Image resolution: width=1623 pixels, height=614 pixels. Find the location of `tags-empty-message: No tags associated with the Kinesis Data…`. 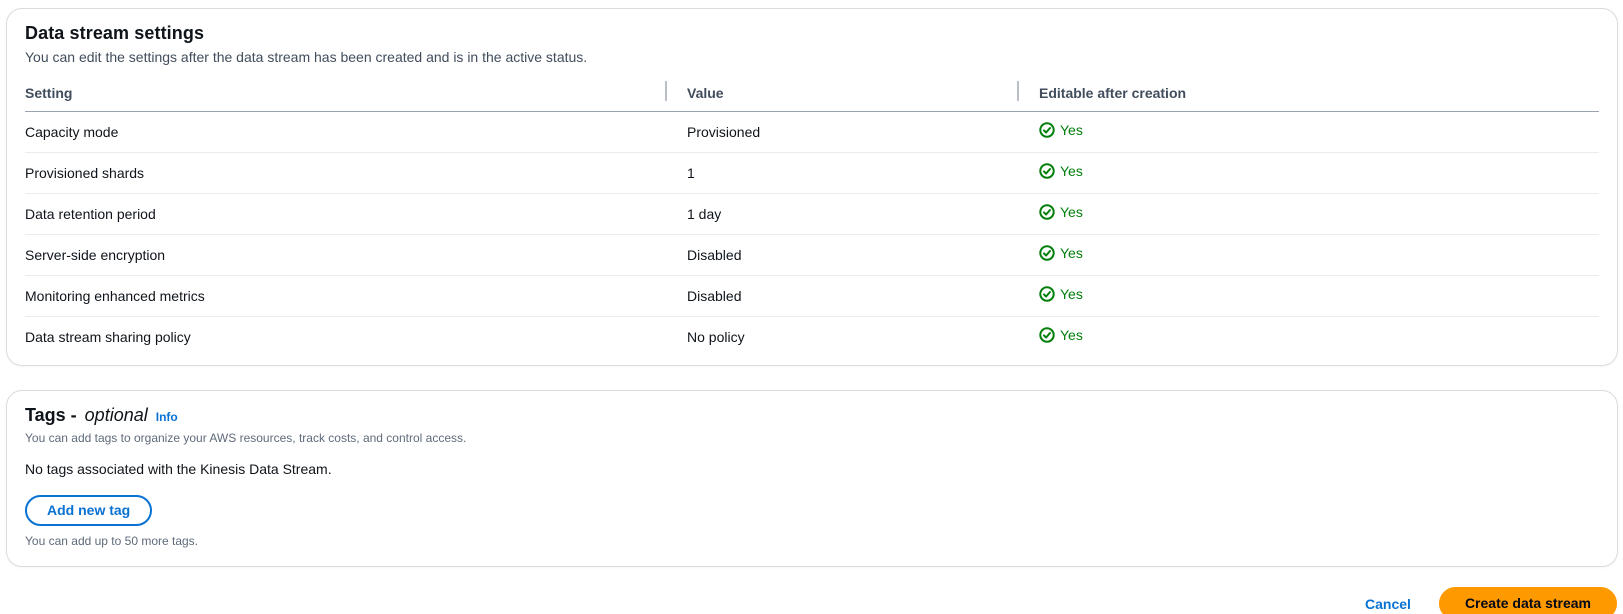

tags-empty-message: No tags associated with the Kinesis Data… is located at coordinates (178, 469).